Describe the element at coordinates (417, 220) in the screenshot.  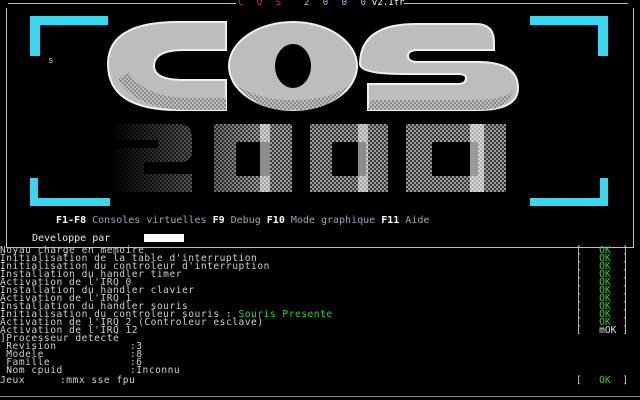
I see `help-desc: Aide` at that location.